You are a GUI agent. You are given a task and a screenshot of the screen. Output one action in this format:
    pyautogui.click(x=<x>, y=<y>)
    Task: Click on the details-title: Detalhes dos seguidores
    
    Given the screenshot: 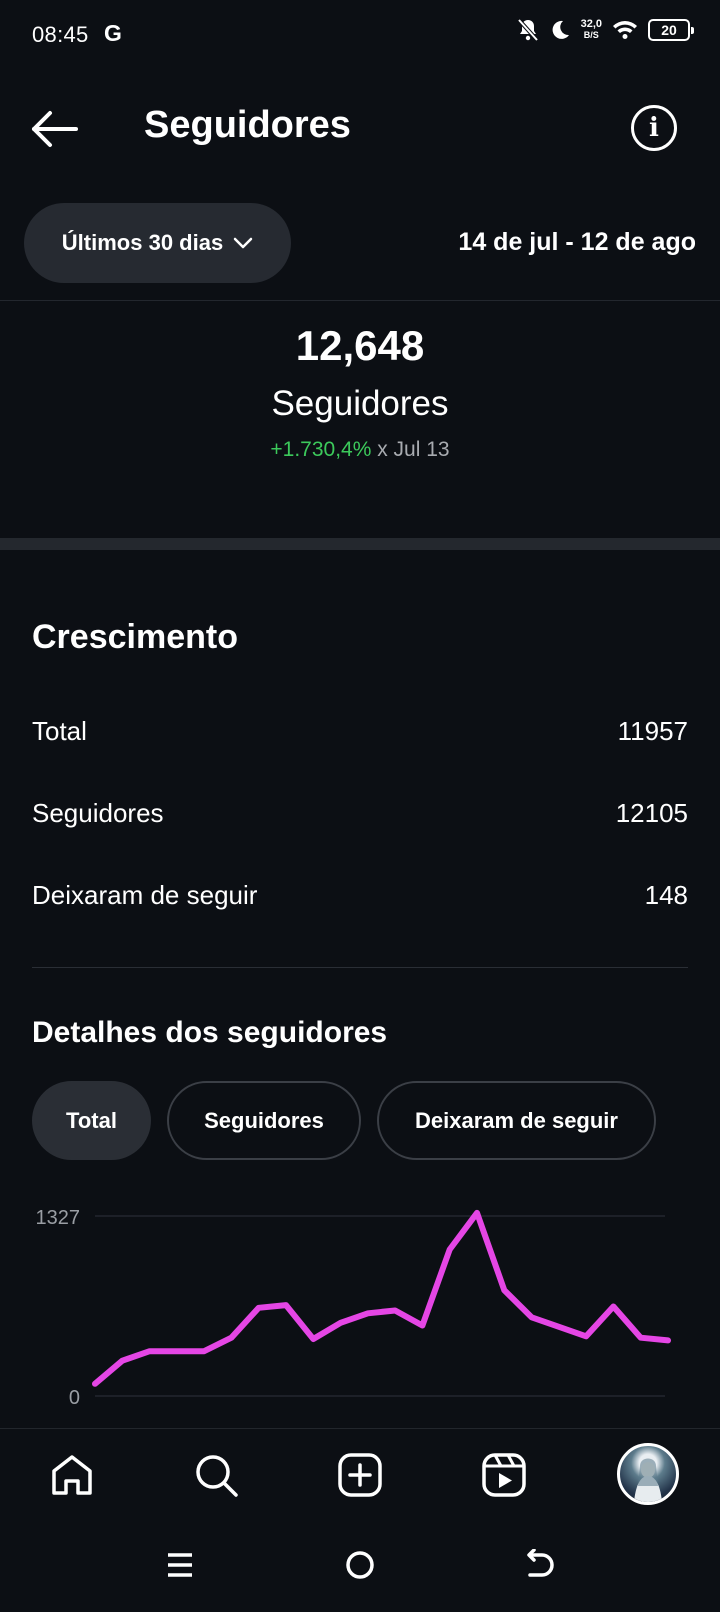 What is the action you would take?
    pyautogui.click(x=210, y=1032)
    